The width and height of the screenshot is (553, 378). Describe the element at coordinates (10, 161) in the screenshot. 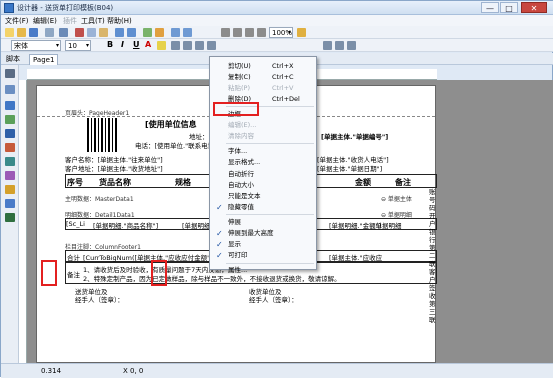

I see `line-icon` at that location.